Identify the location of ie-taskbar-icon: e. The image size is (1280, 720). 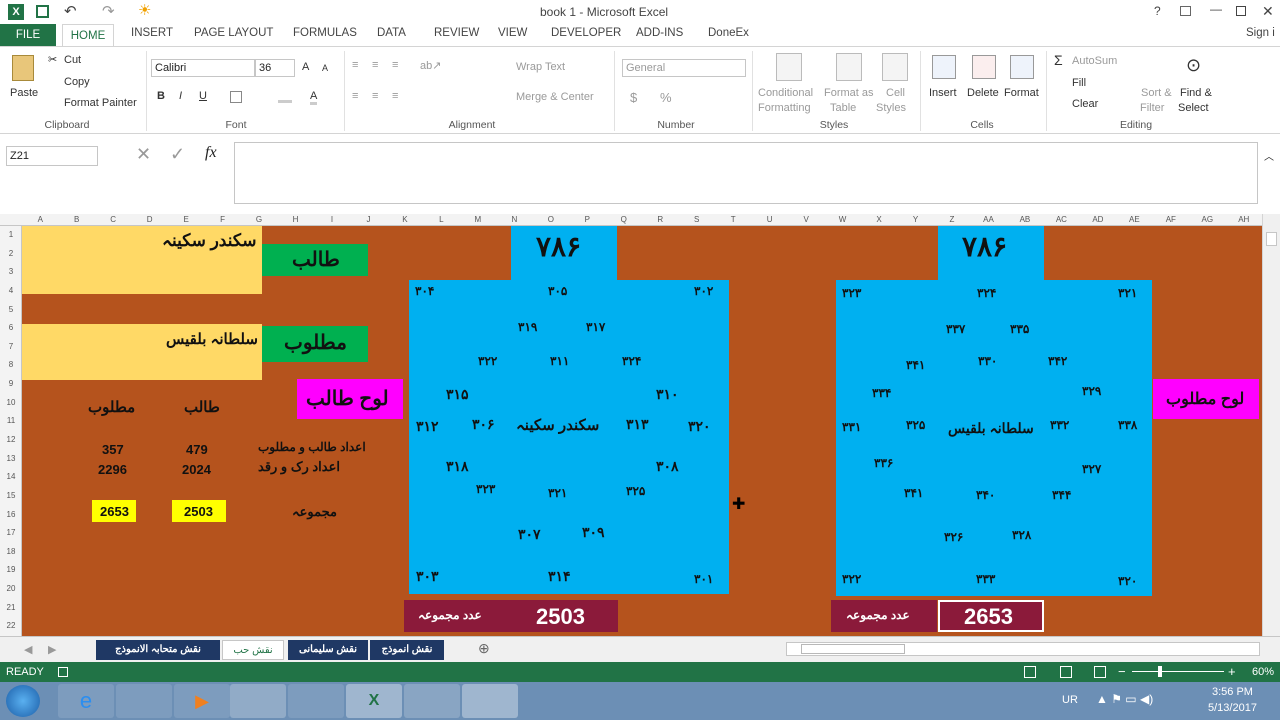
(86, 701).